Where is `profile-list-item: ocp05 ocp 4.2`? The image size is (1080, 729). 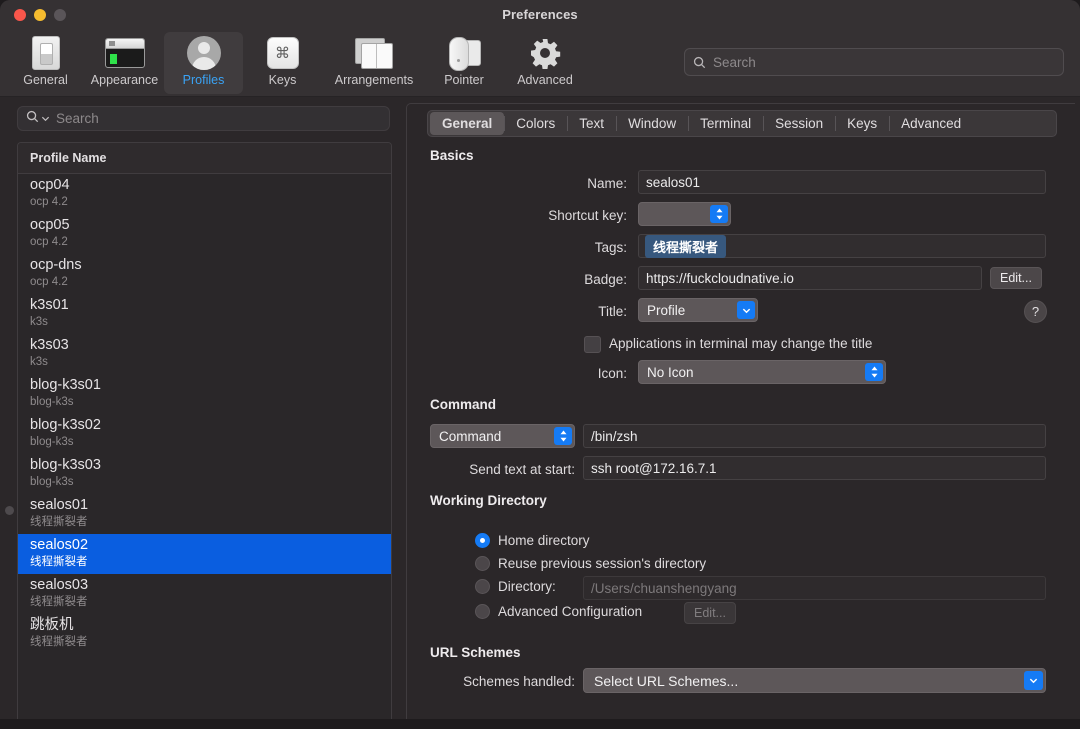 profile-list-item: ocp05 ocp 4.2 is located at coordinates (204, 234).